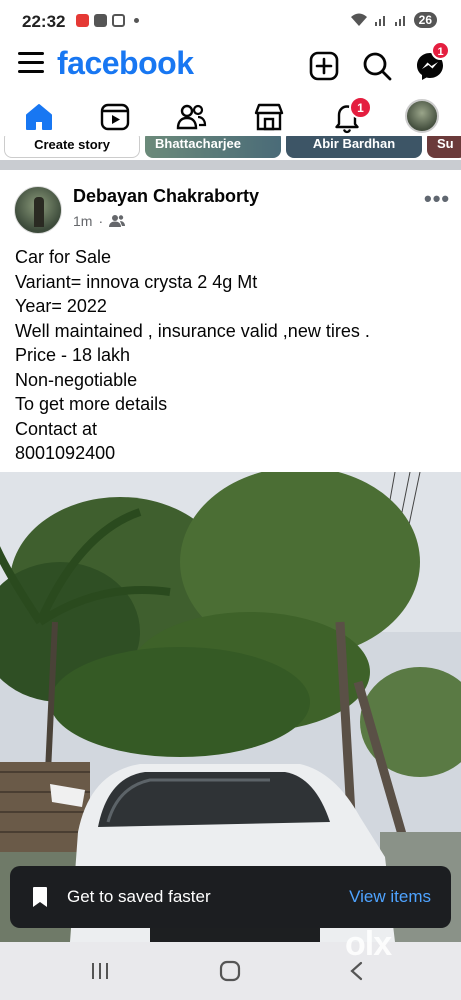 Image resolution: width=461 pixels, height=1000 pixels. Describe the element at coordinates (368, 944) in the screenshot. I see `olx-watermark: olx` at that location.